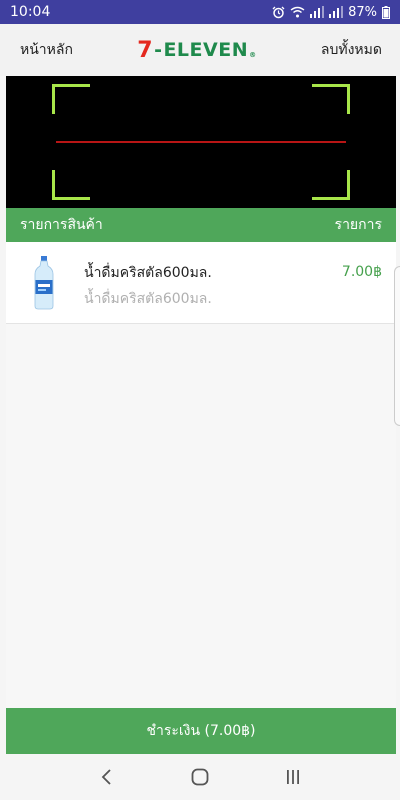  Describe the element at coordinates (30, 12) in the screenshot. I see `status-time: 10:04` at that location.